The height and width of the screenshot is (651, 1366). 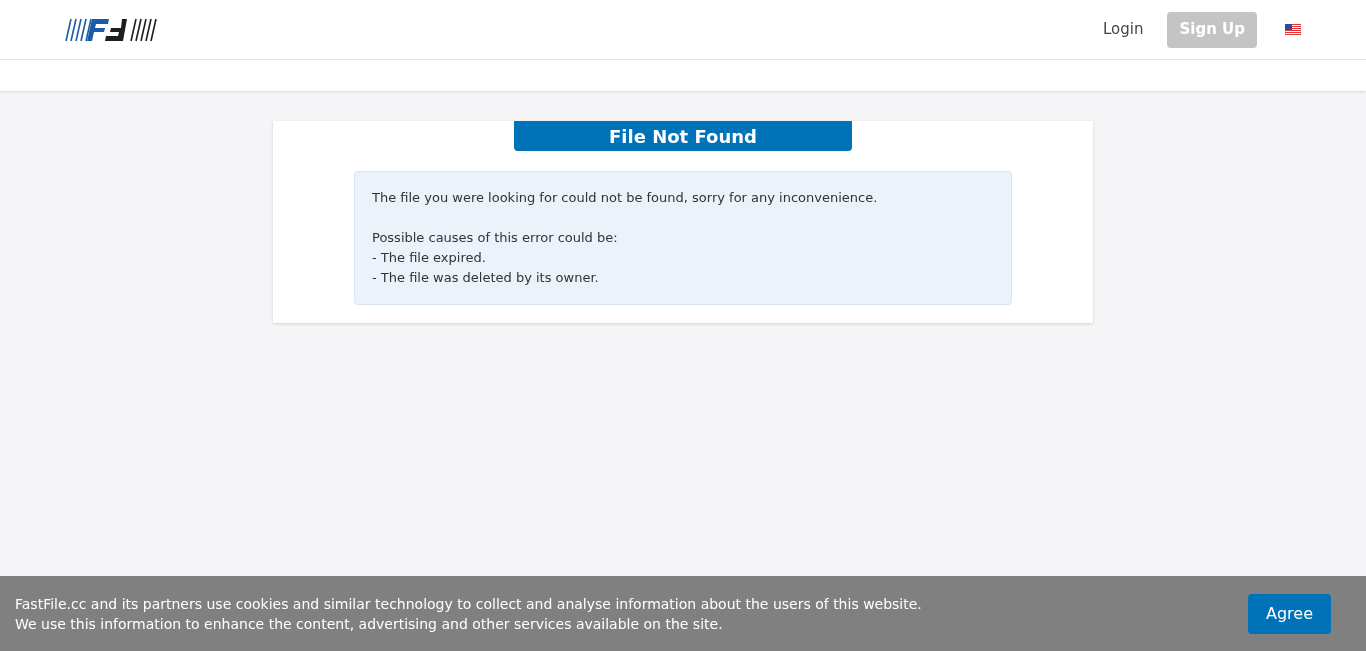 What do you see at coordinates (486, 278) in the screenshot?
I see `cause-item: - The file was deleted by its owner.` at bounding box center [486, 278].